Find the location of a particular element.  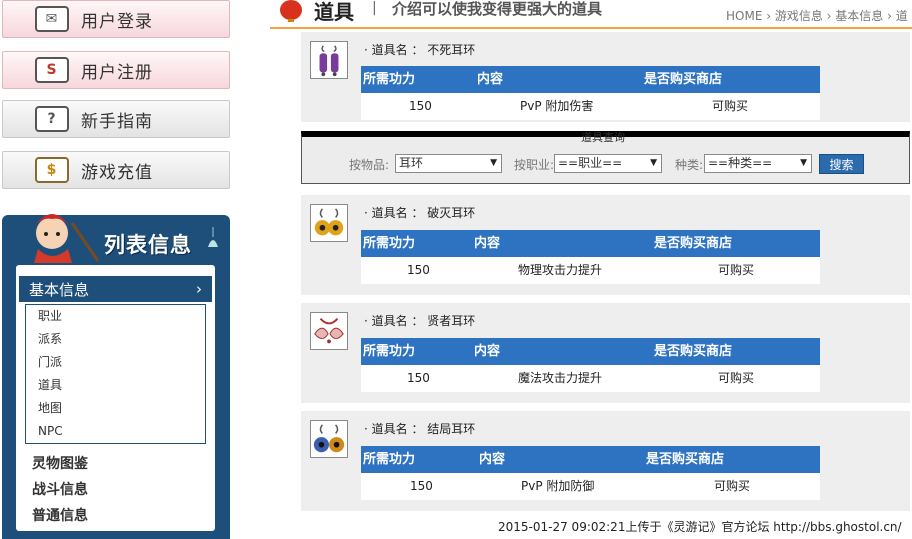

item-name-value: 破灭耳环 is located at coordinates (451, 213).